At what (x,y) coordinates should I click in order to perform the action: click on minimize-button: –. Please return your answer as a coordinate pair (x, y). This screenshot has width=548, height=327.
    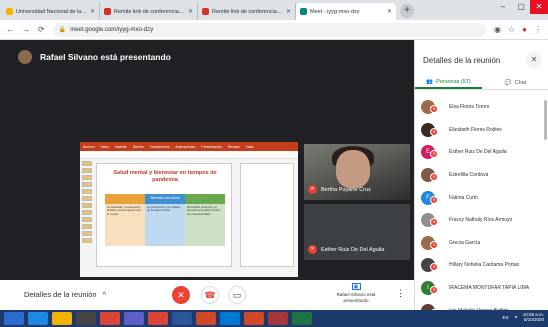
    Looking at the image, I should click on (503, 7).